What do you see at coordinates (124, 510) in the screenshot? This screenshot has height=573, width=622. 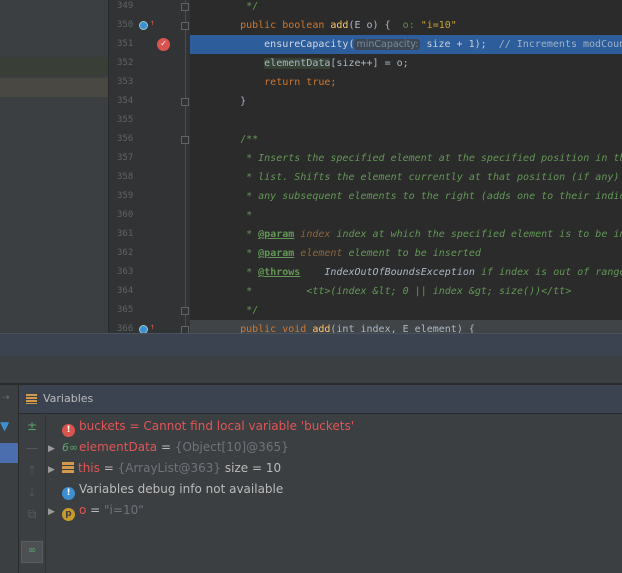 I see `variable-value: "i=10"` at bounding box center [124, 510].